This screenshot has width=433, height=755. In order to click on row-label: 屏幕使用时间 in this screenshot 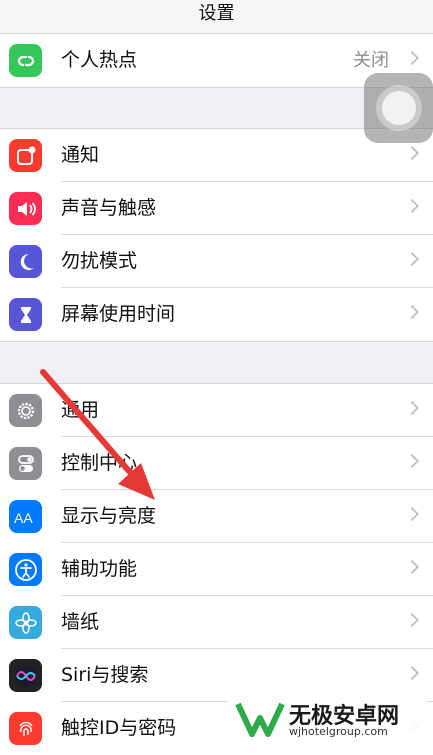, I will do `click(118, 314)`.